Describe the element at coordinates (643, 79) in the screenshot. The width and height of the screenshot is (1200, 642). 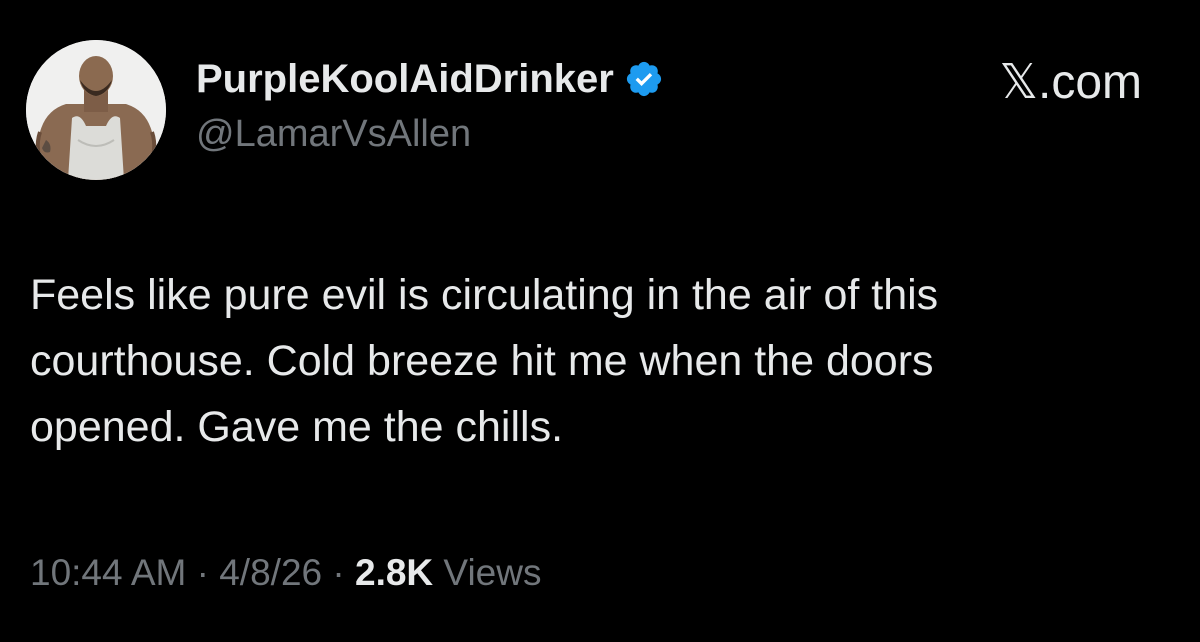
I see `verified-badge-icon` at that location.